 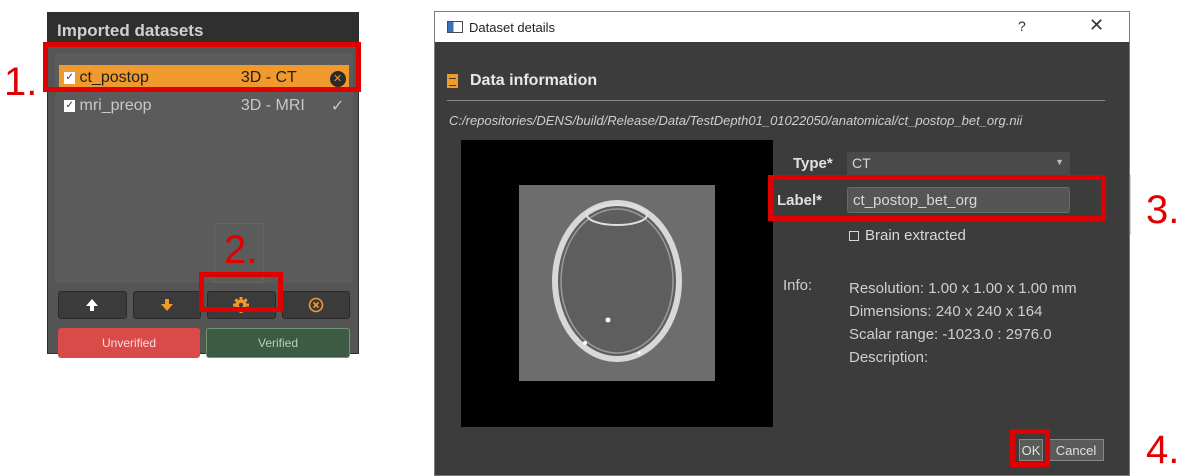 I want to click on move-up-button, so click(x=92, y=305).